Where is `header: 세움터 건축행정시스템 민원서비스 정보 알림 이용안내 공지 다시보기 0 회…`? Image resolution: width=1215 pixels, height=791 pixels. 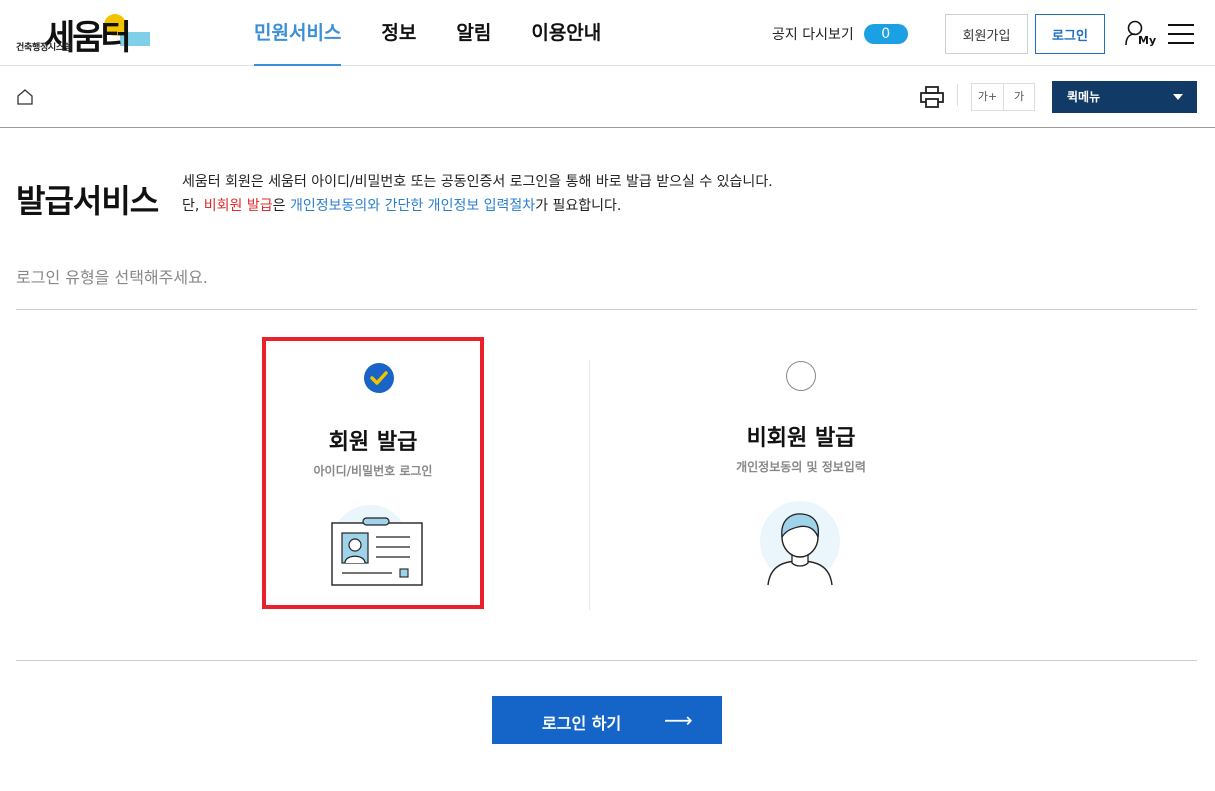
header: 세움터 건축행정시스템 민원서비스 정보 알림 이용안내 공지 다시보기 0 회… is located at coordinates (607, 33).